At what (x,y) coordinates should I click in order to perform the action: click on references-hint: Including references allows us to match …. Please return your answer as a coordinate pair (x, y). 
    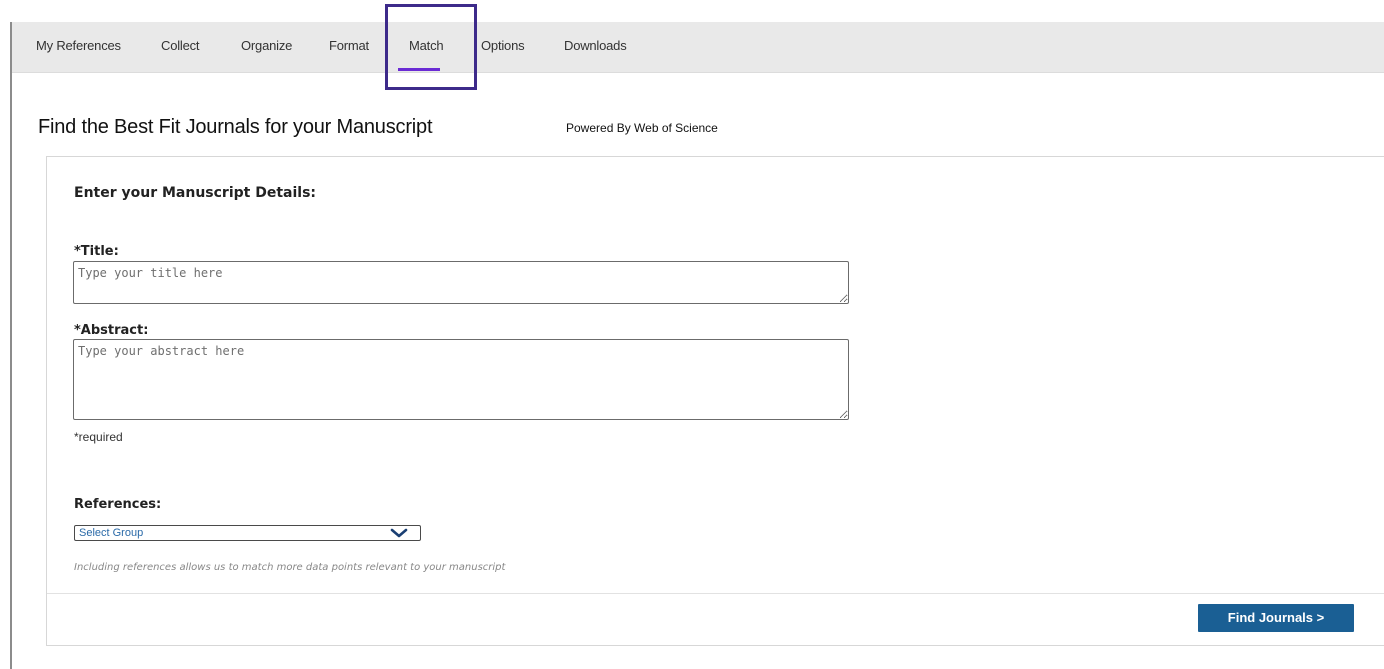
    Looking at the image, I should click on (290, 567).